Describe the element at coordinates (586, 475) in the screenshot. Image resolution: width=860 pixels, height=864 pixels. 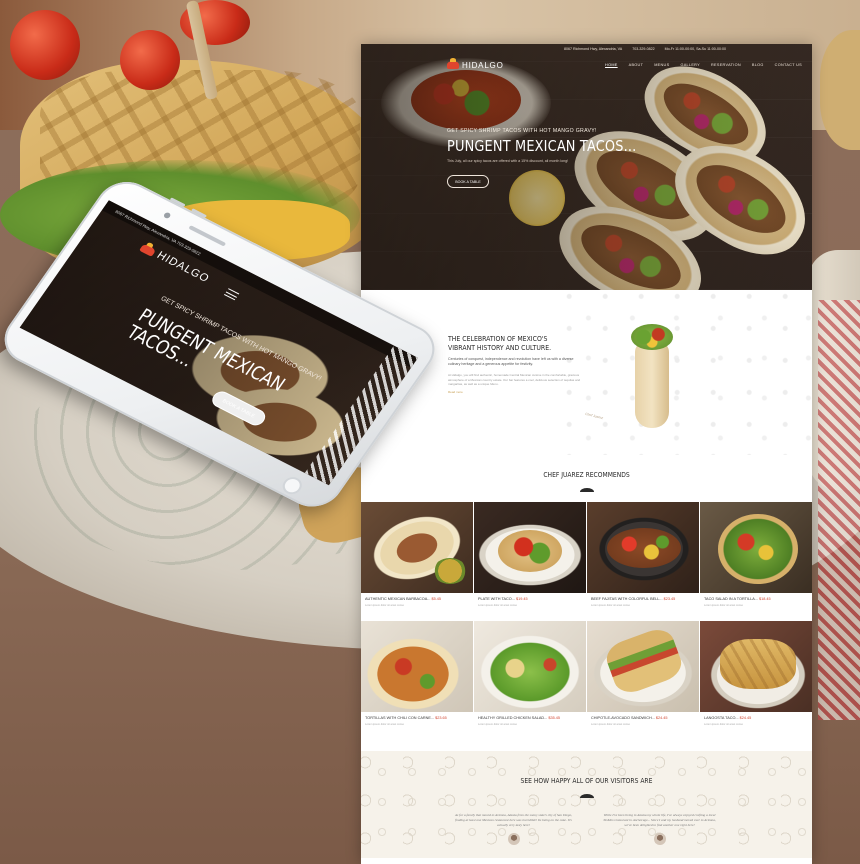
I see `chef-title: CHEF JUAREZ RECOMMENDS` at that location.